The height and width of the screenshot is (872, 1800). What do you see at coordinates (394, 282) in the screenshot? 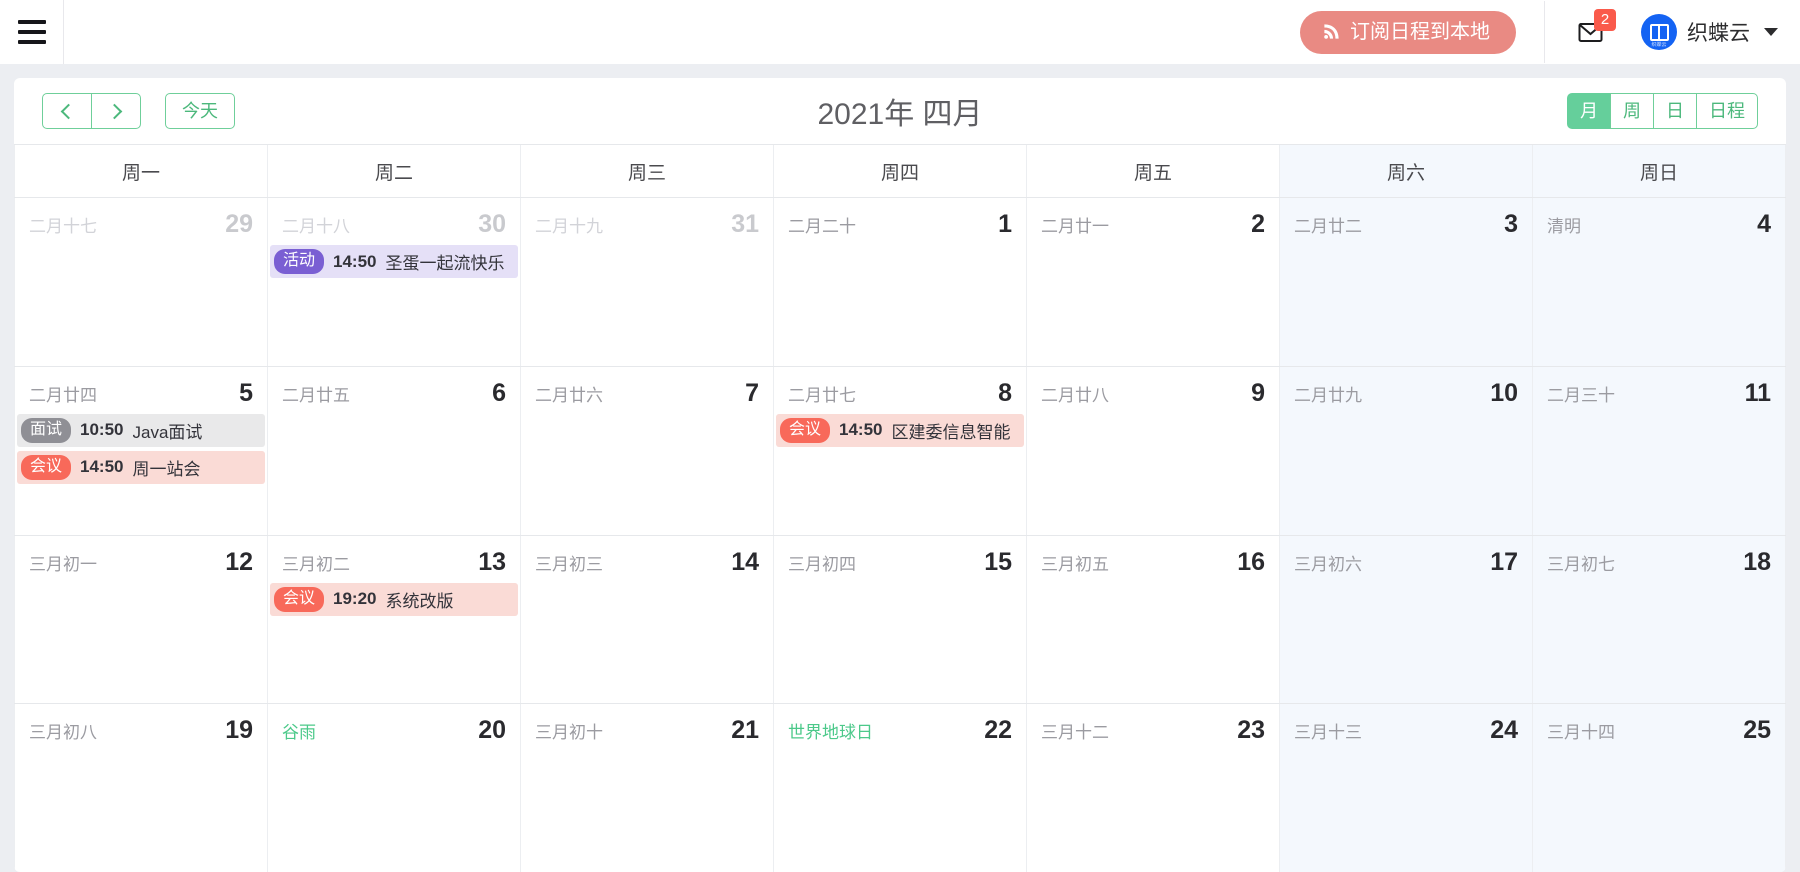
I see `day-cell: 二月十八 30 活动 14:50 圣蛋一起流快乐` at bounding box center [394, 282].